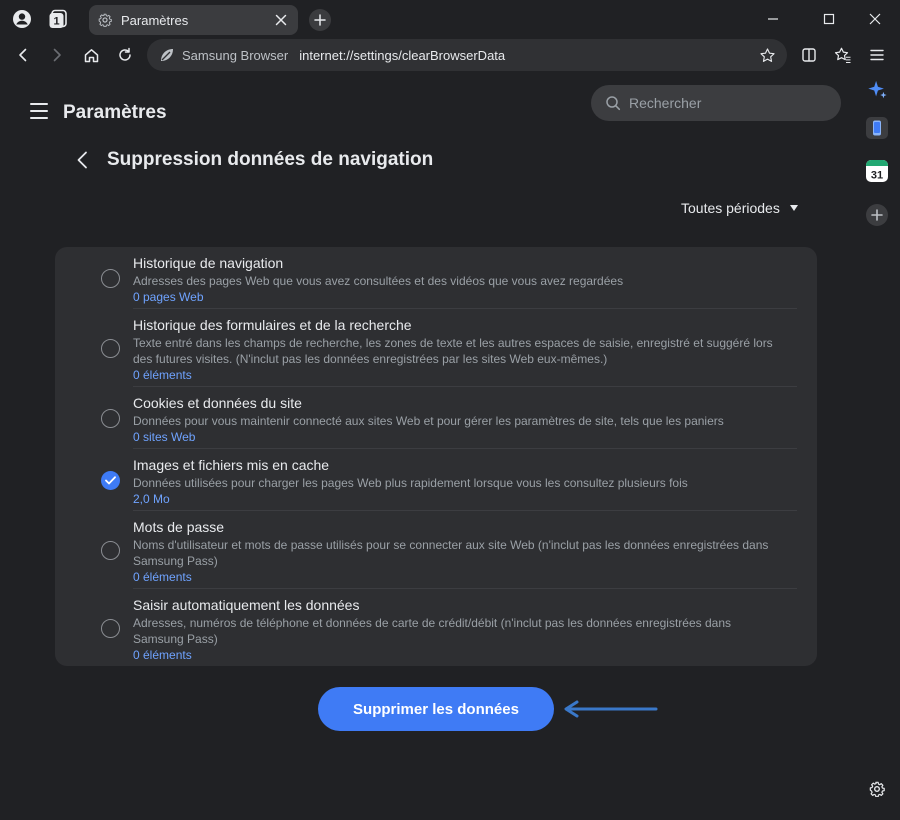 The width and height of the screenshot is (900, 820). Describe the element at coordinates (125, 55) in the screenshot. I see `reload-icon` at that location.